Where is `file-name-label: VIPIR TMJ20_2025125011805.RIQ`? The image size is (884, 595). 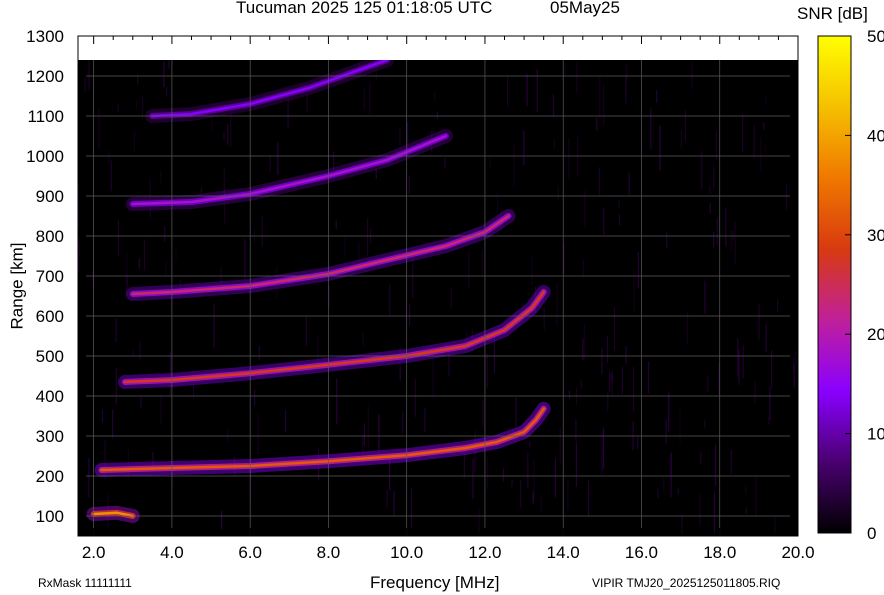 file-name-label: VIPIR TMJ20_2025125011805.RIQ is located at coordinates (686, 583).